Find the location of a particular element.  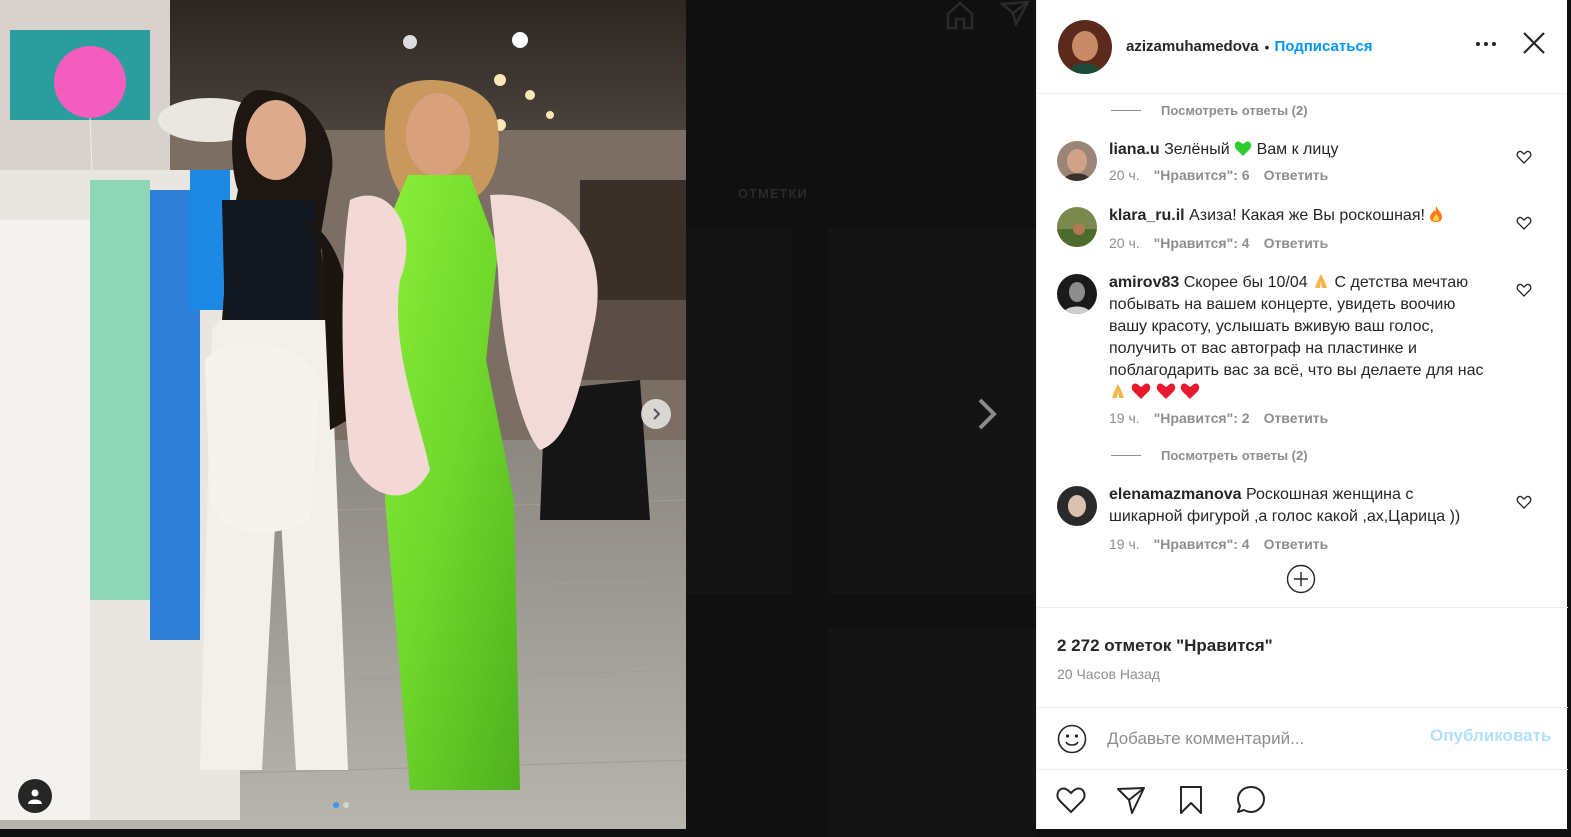

comment-meta: 19 ч. "Нравится": 2 Ответить is located at coordinates (1218, 418).